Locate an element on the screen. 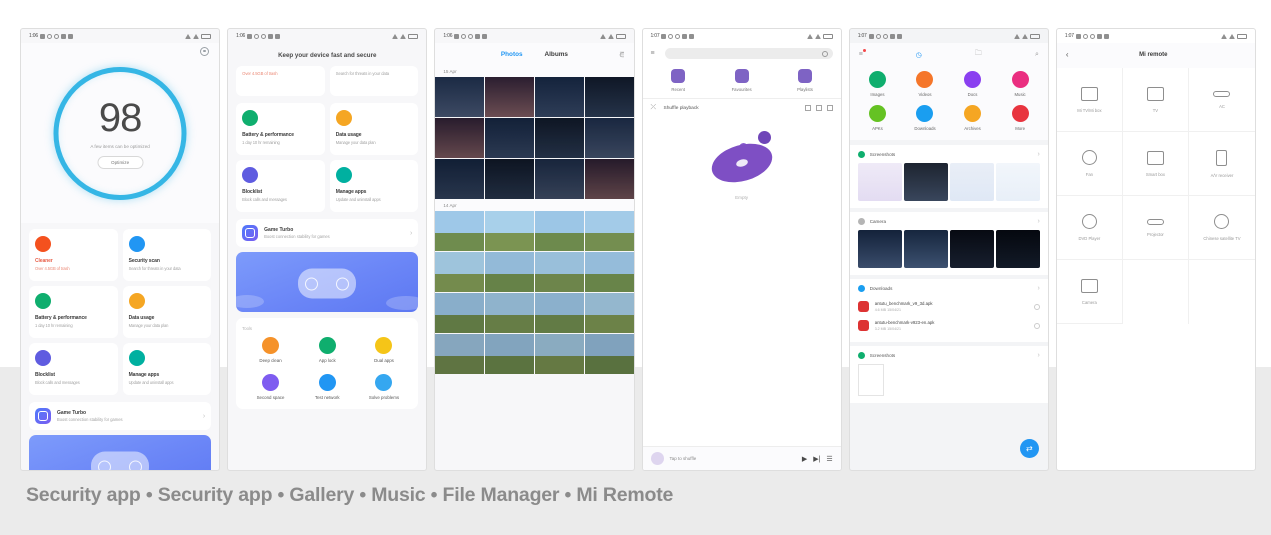 This screenshot has height=535, width=1271. sort-icon is located at coordinates (807, 108).